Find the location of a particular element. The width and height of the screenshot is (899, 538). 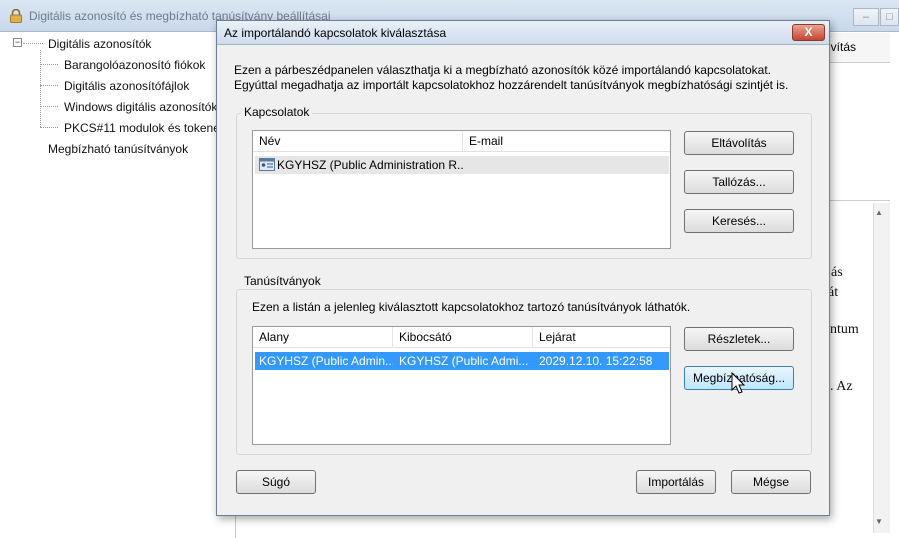

help-button: Súgó is located at coordinates (276, 482).